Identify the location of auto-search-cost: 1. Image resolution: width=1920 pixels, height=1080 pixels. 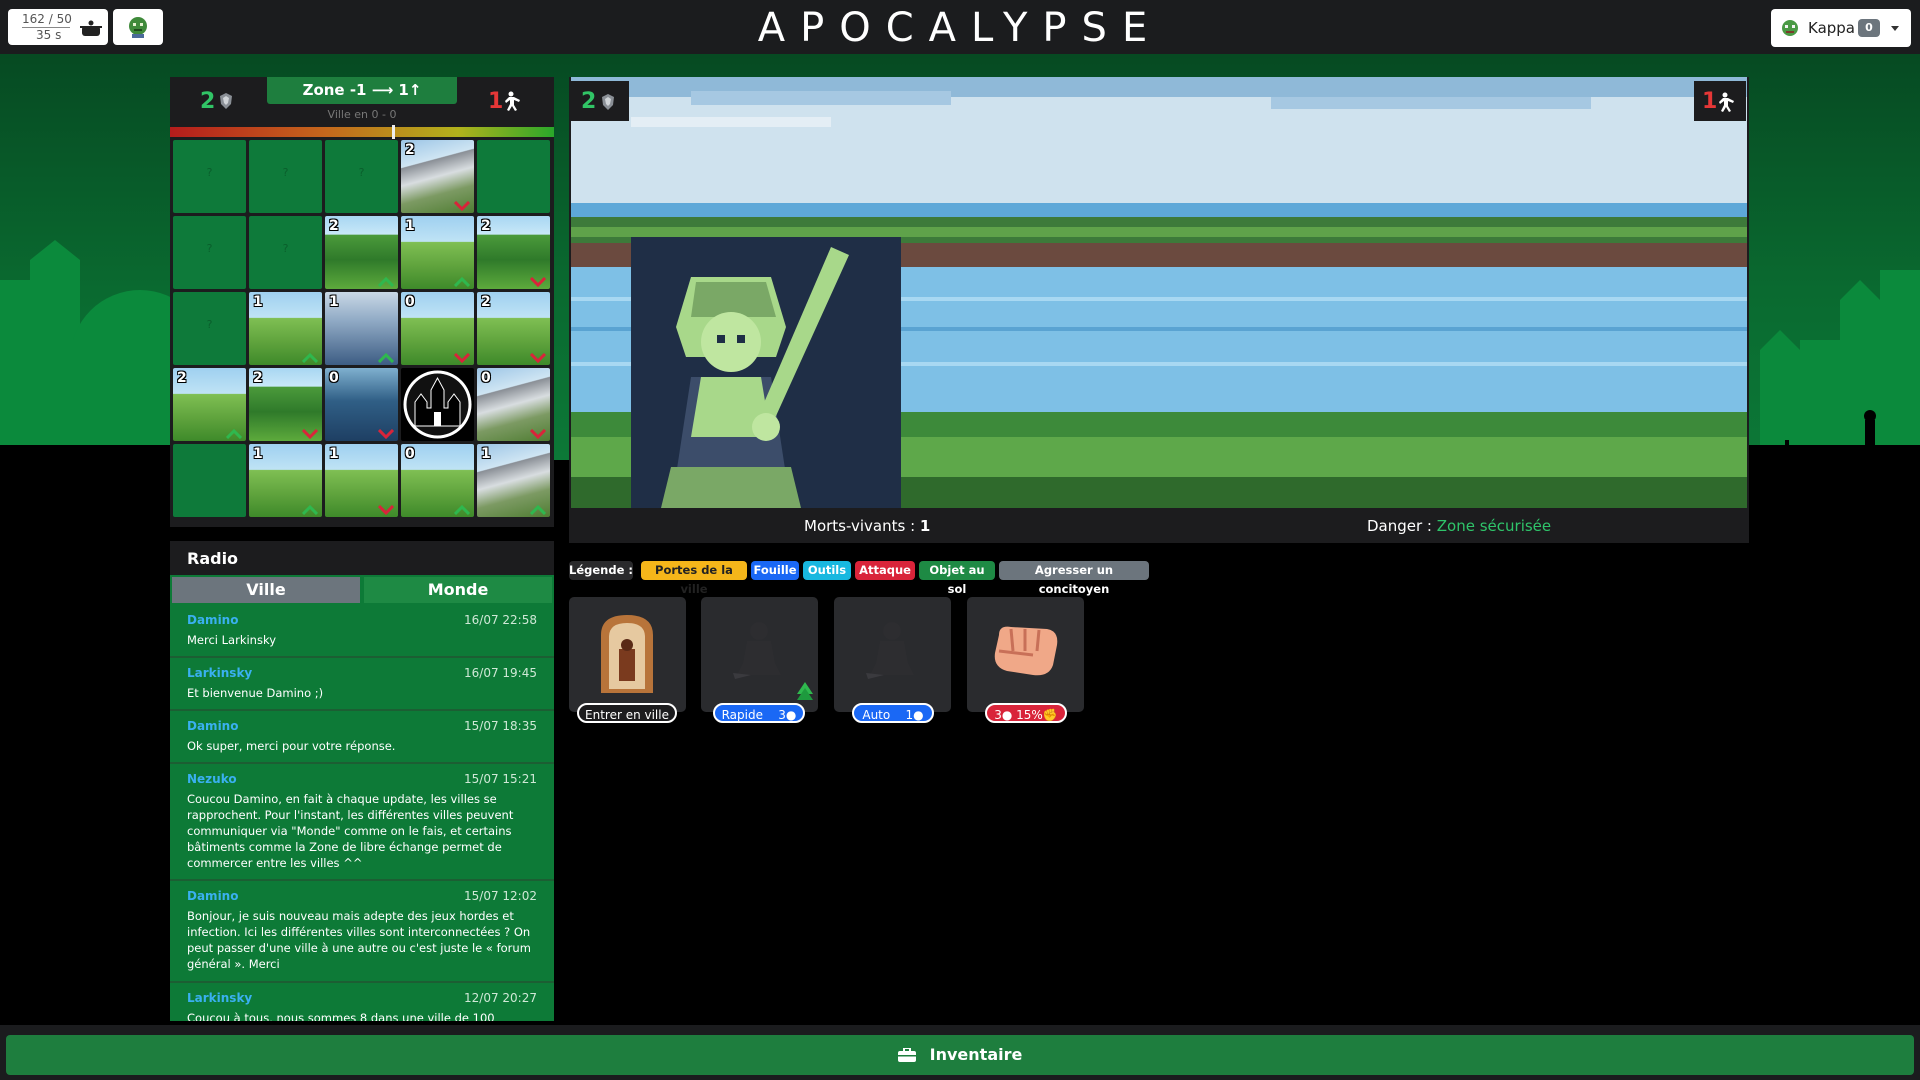
(909, 715).